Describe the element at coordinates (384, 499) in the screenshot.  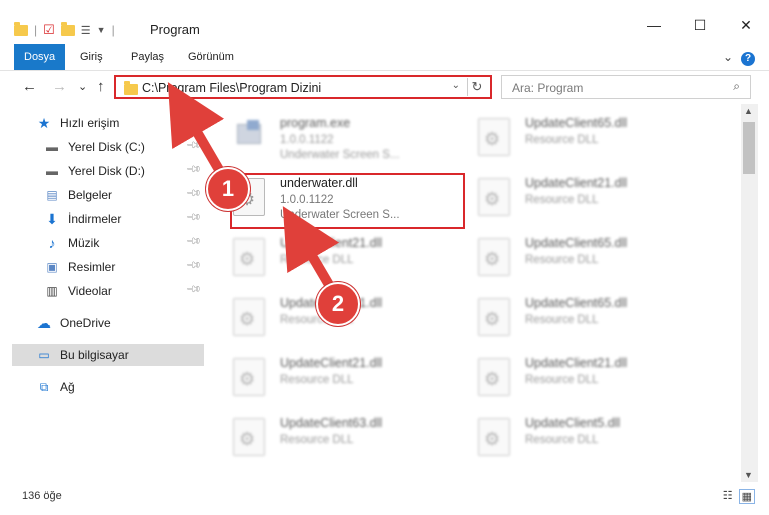
I see `status-bar: 136 öğe ☷ ▦` at that location.